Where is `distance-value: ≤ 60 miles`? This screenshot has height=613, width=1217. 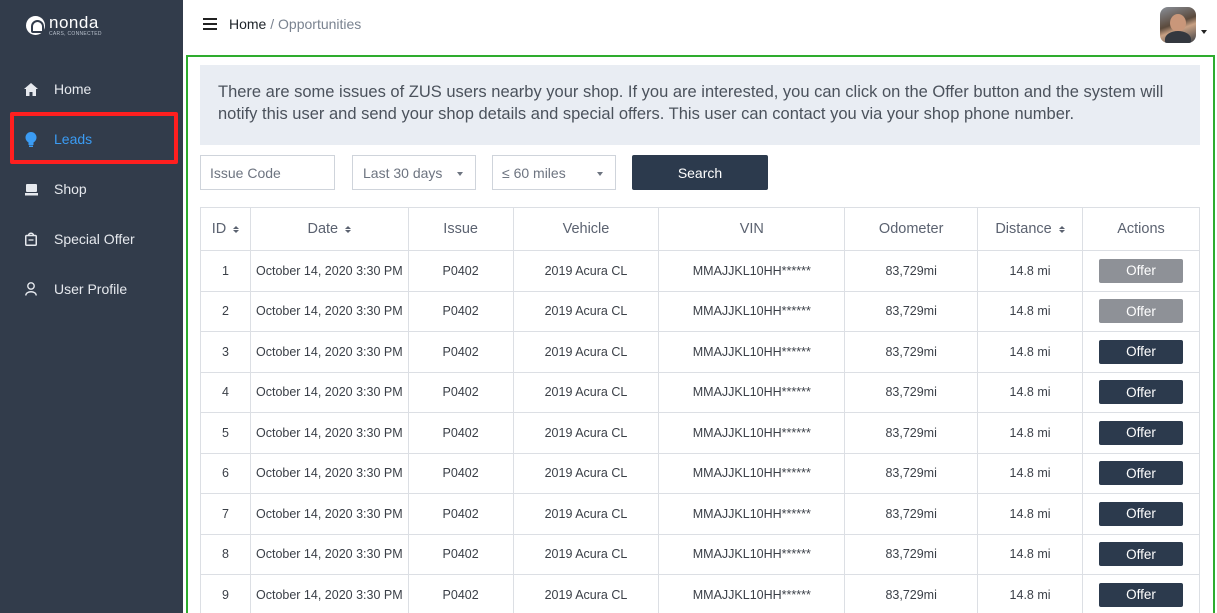 distance-value: ≤ 60 miles is located at coordinates (534, 173).